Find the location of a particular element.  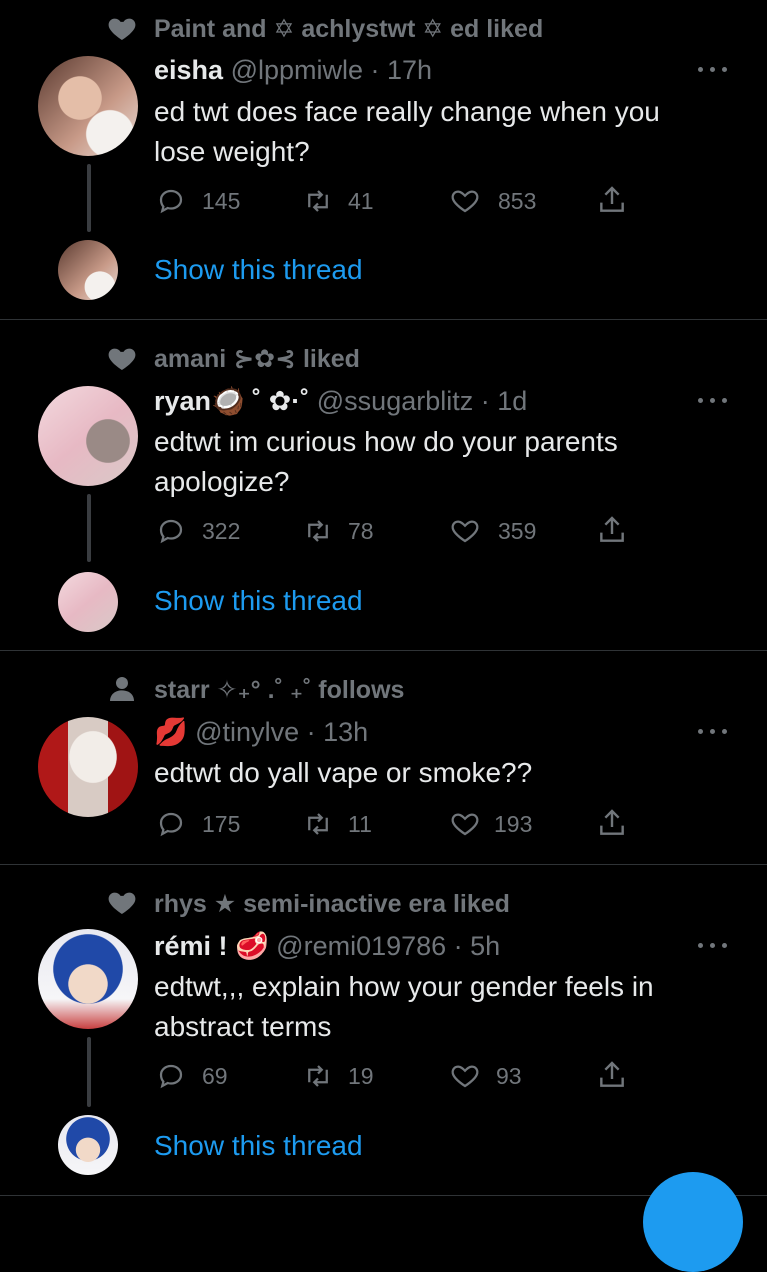

retweet-button: 78 is located at coordinates (342, 531).